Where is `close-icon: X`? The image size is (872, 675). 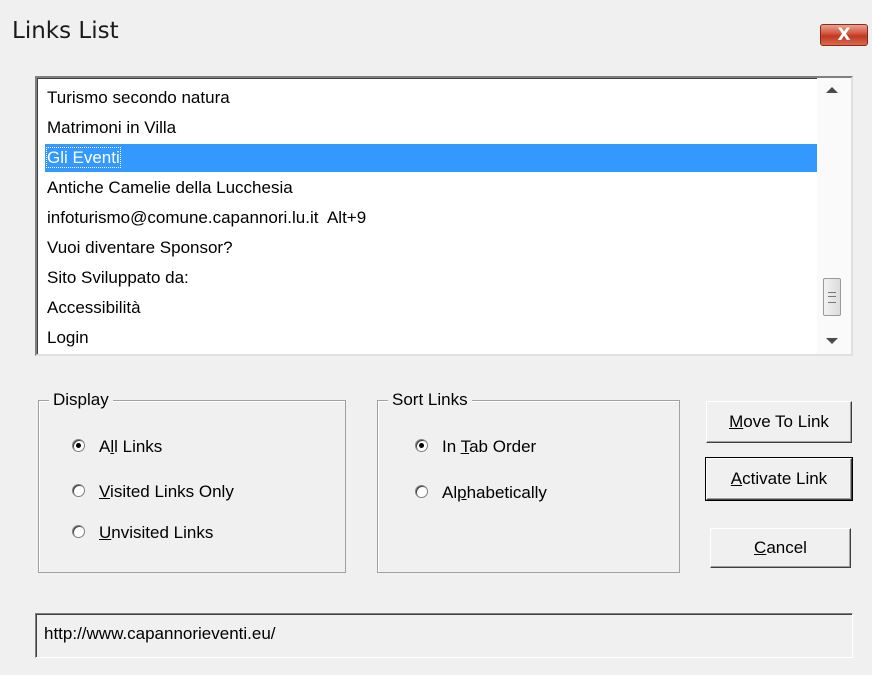
close-icon: X is located at coordinates (844, 35).